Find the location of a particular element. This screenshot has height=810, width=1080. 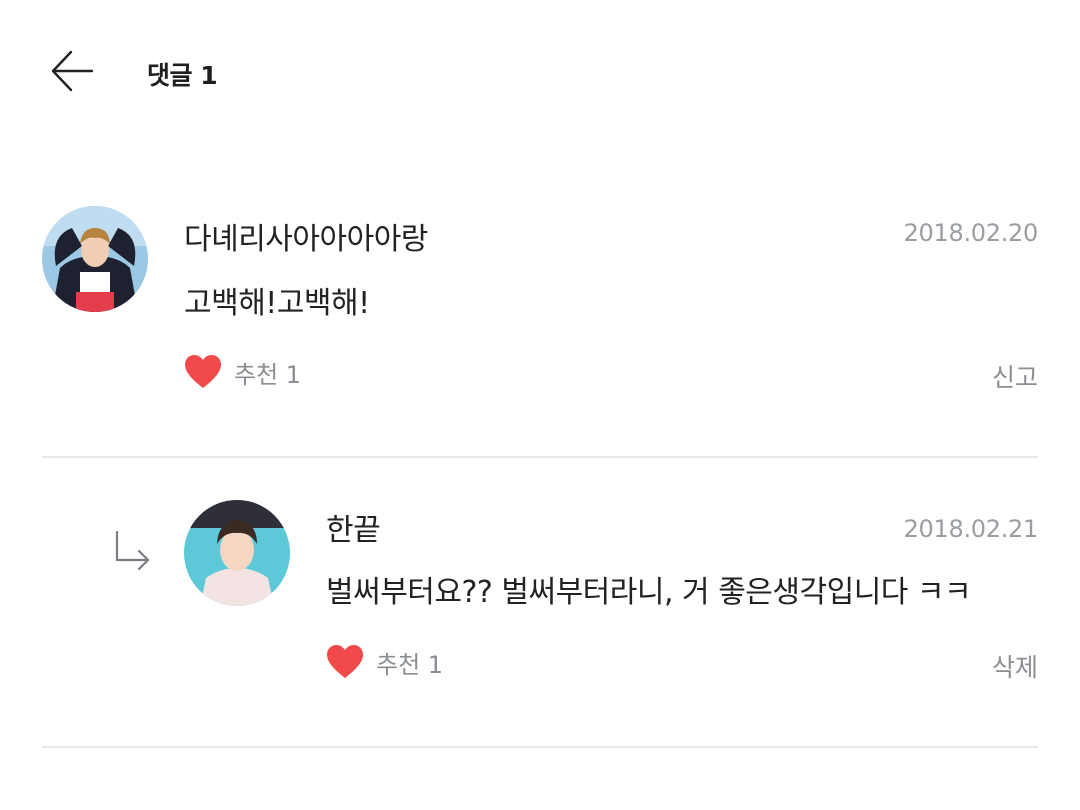

comment-text: 벌써부터요?? 벌써부터라니, 거 좋은생각입니다 ㅋㅋ is located at coordinates (649, 592).